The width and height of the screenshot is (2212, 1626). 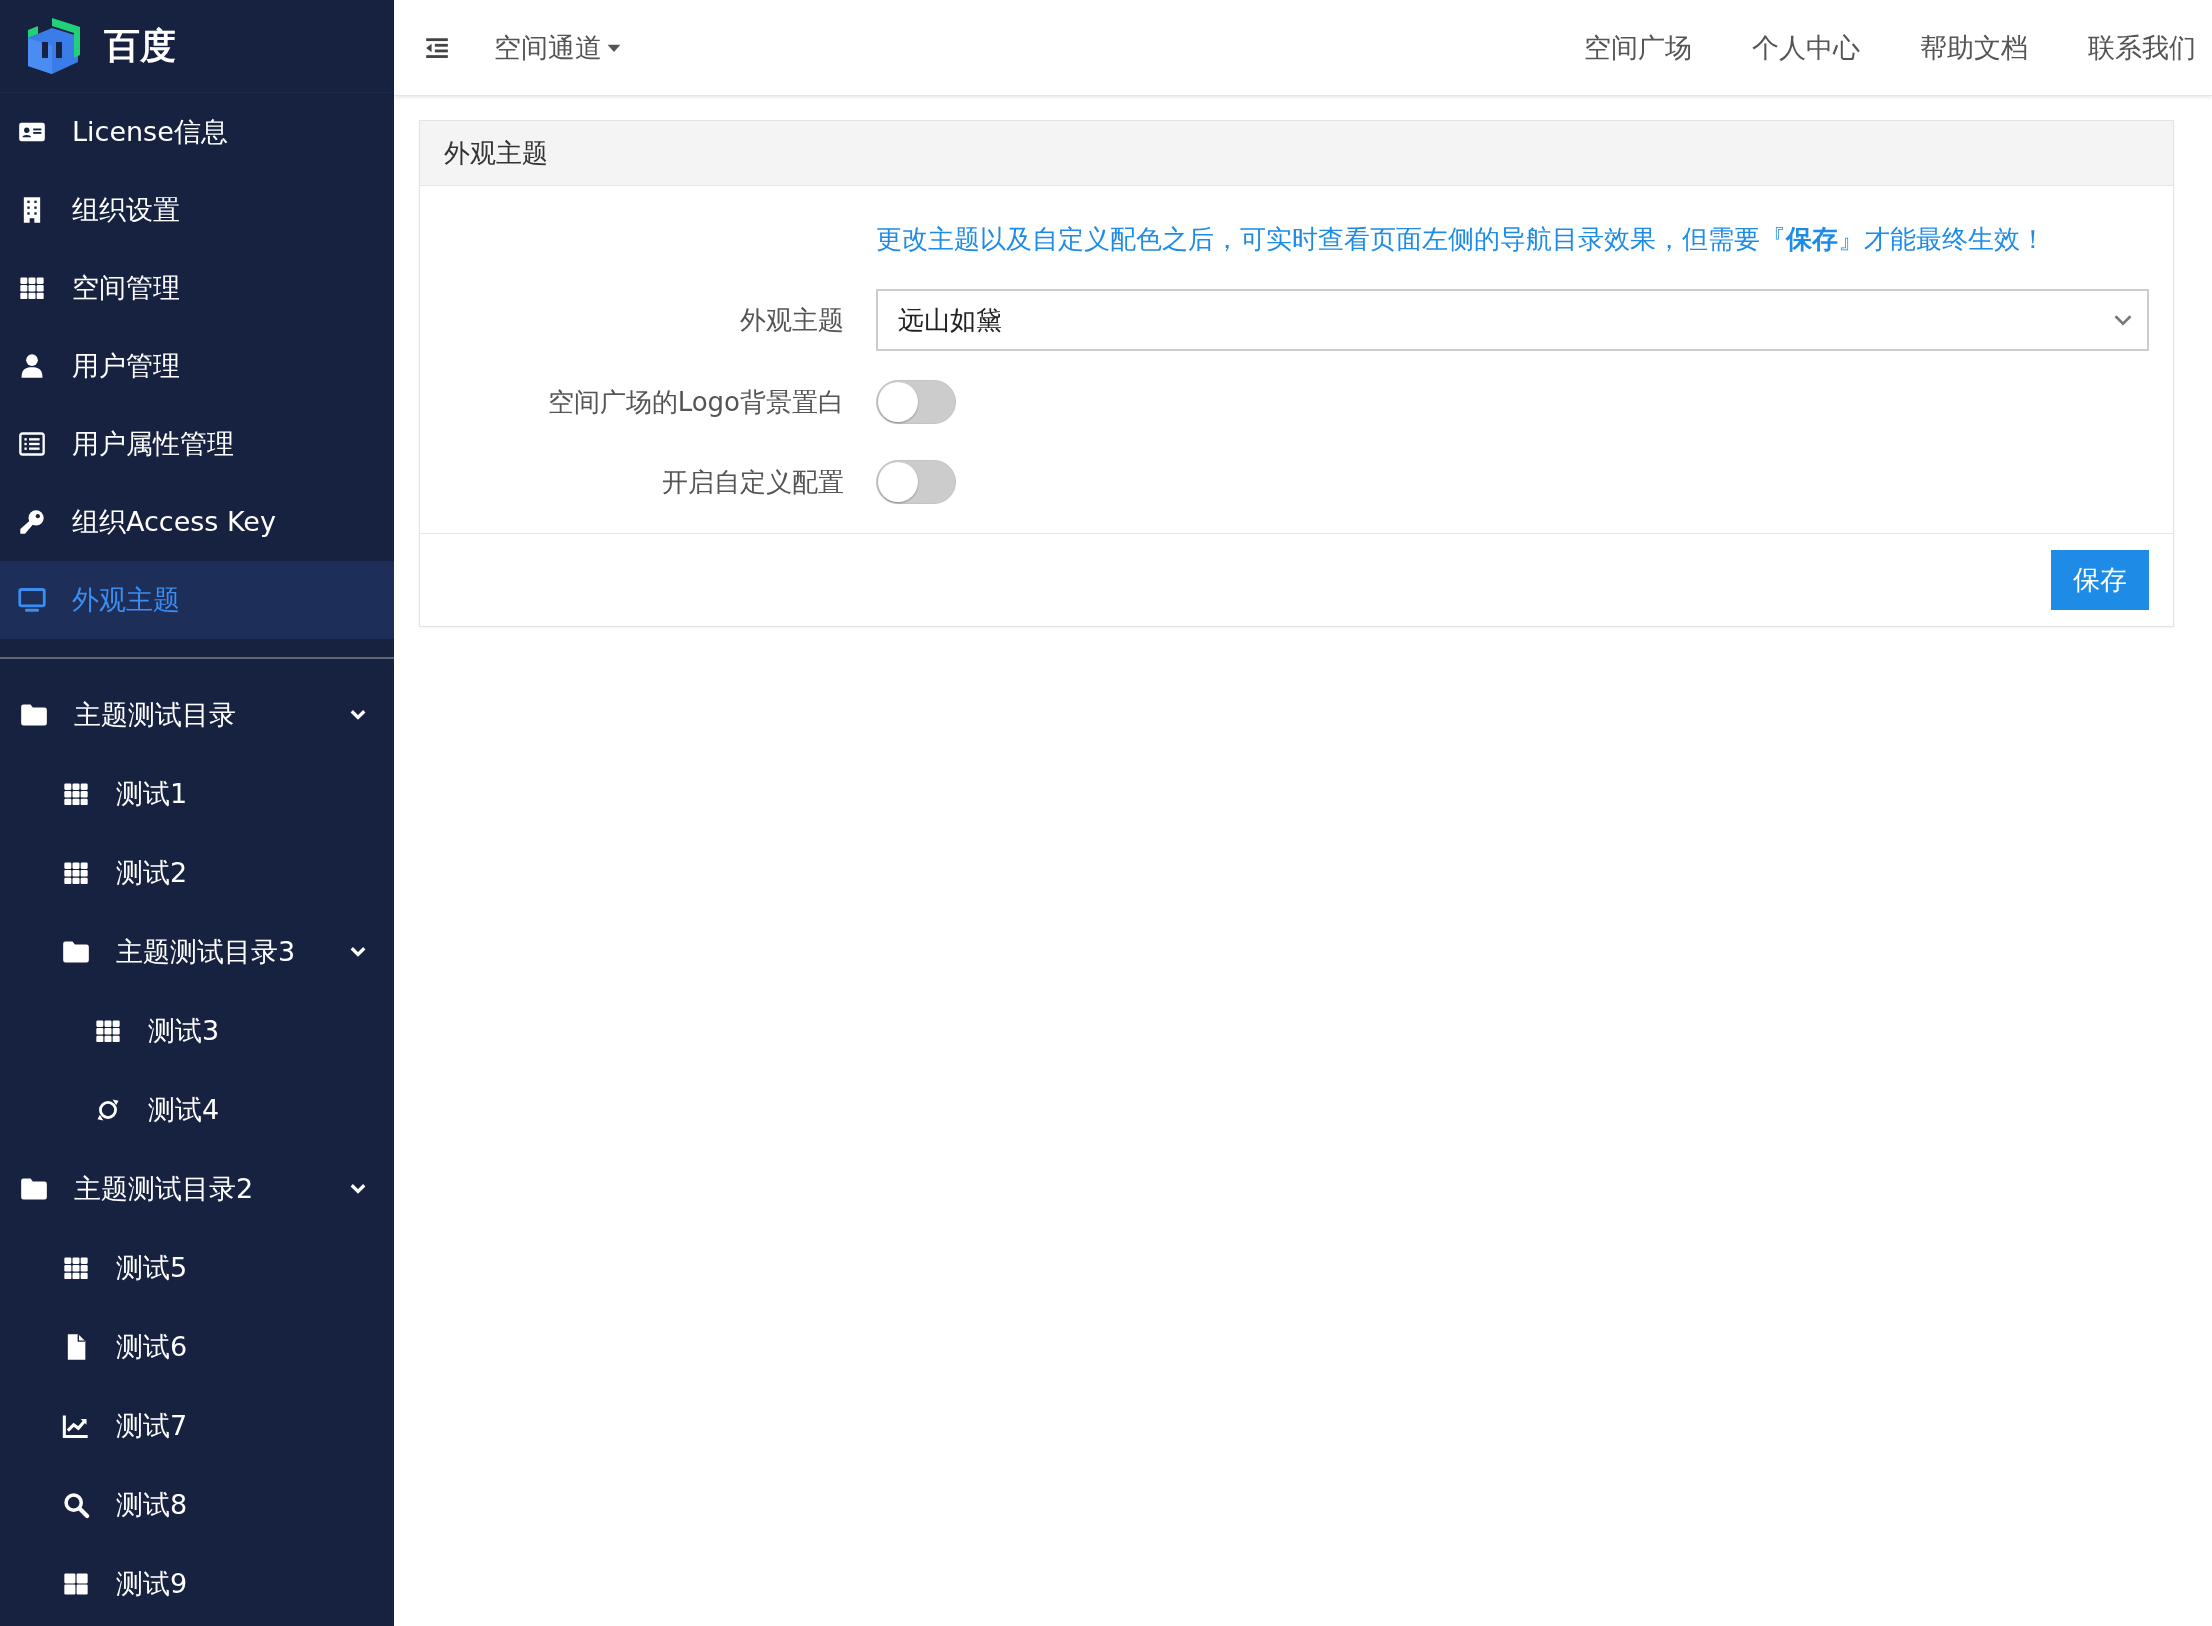 What do you see at coordinates (197, 1346) in the screenshot?
I see `page-item: 测试6` at bounding box center [197, 1346].